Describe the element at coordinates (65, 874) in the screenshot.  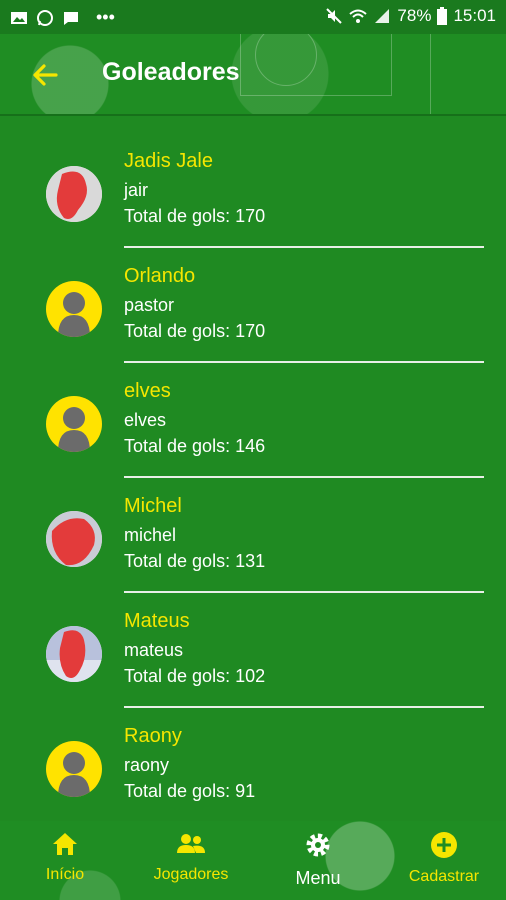
I see `nav-inicio-label: Início` at that location.